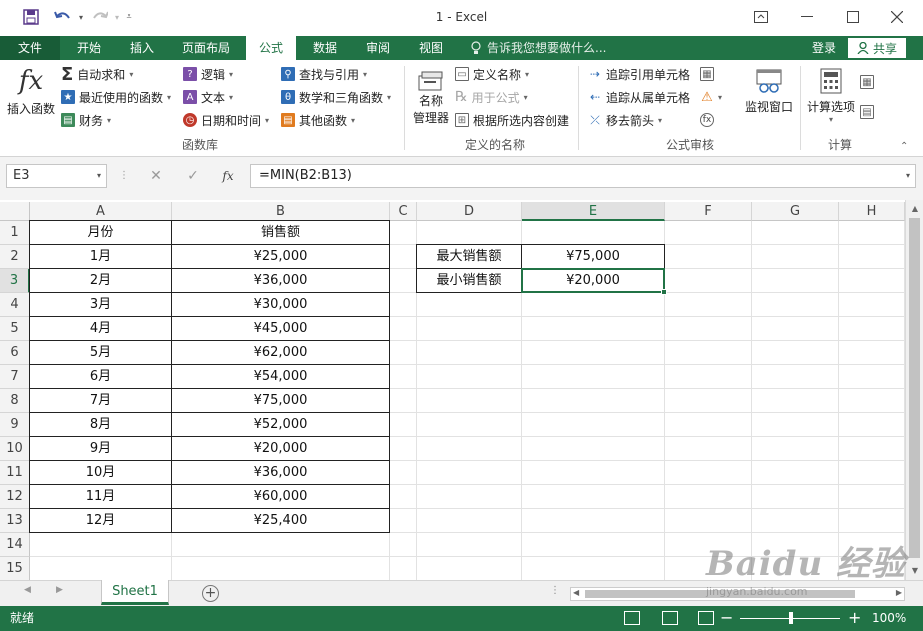  I want to click on scroll-left-icon: ◀, so click(576, 592).